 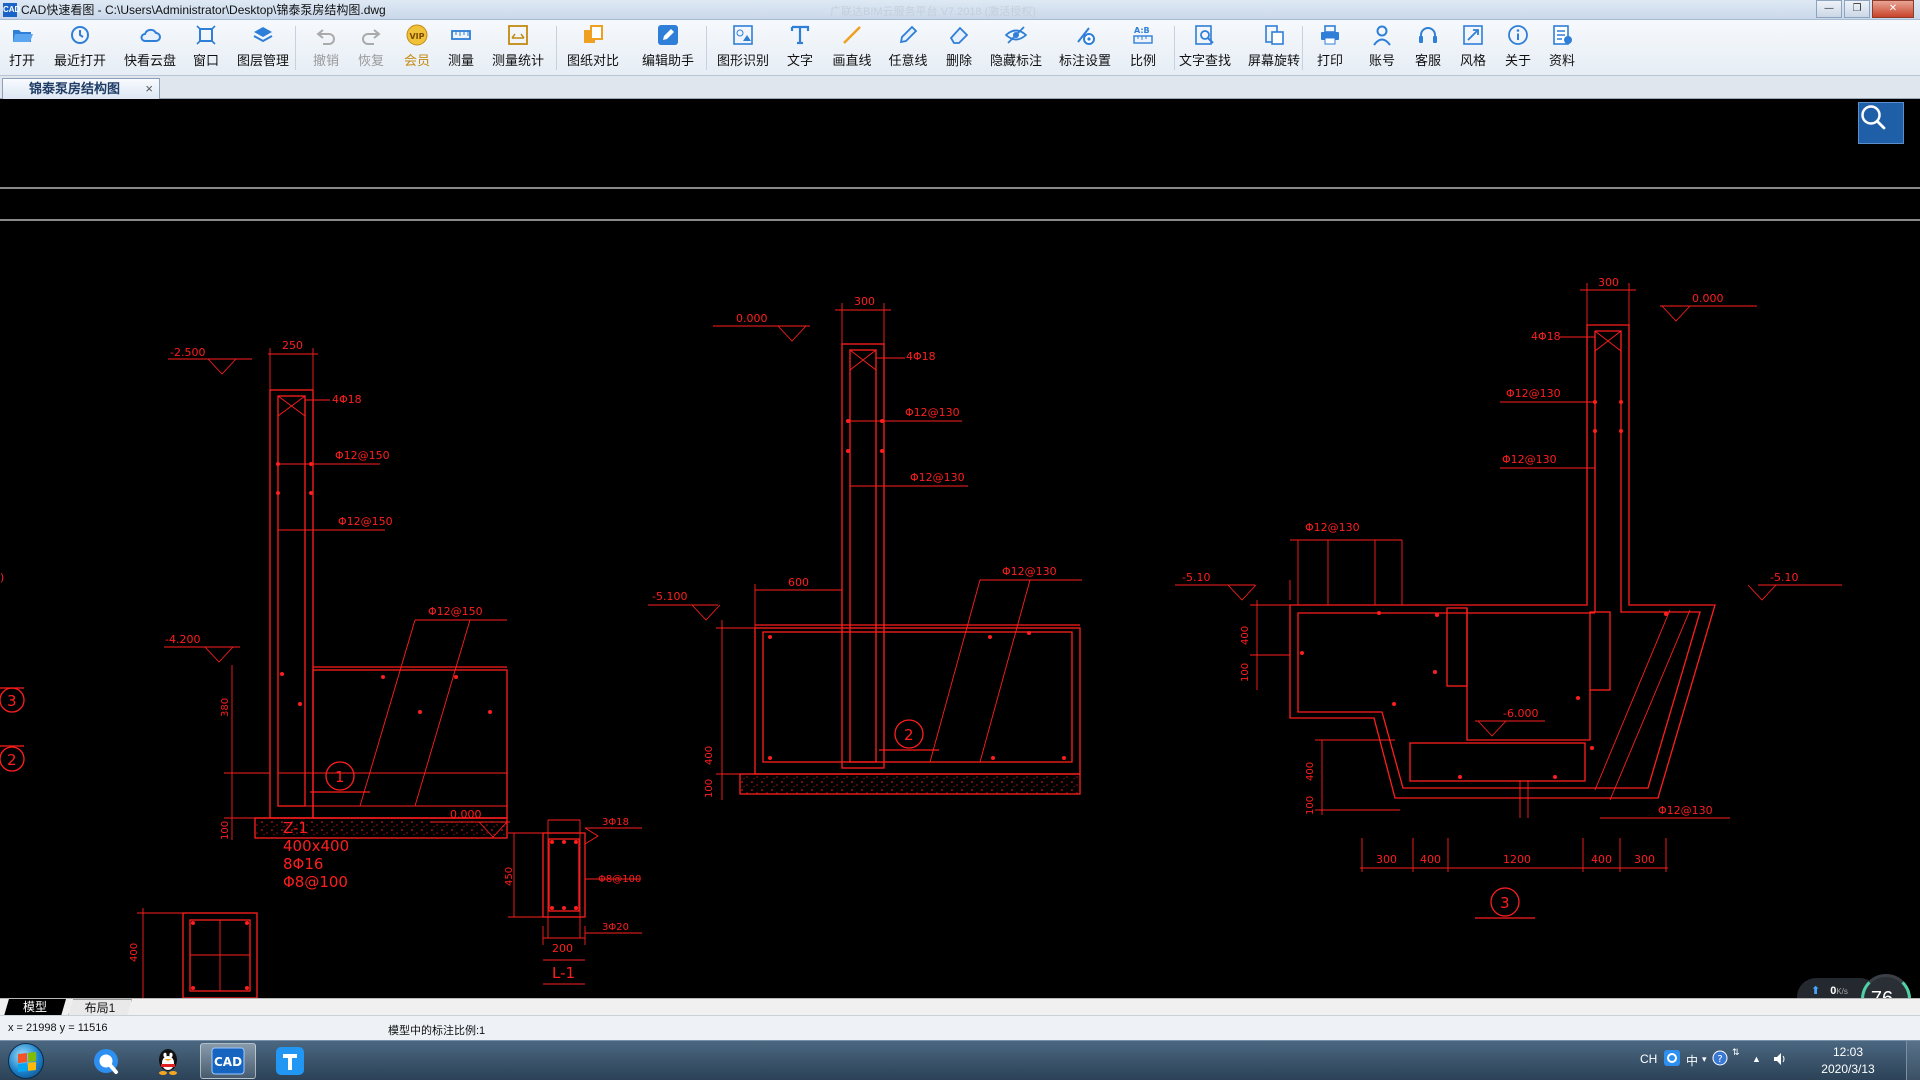 What do you see at coordinates (1085, 49) in the screenshot?
I see `toolbar-annot-settings-button: 标注设置` at bounding box center [1085, 49].